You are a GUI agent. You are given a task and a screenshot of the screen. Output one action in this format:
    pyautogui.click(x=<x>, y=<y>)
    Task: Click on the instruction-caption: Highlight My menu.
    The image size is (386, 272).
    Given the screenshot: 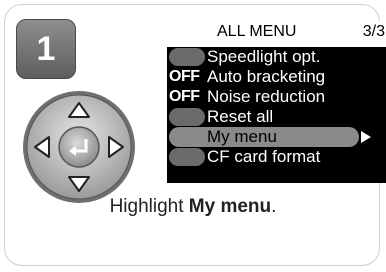 What is the action you would take?
    pyautogui.click(x=193, y=207)
    